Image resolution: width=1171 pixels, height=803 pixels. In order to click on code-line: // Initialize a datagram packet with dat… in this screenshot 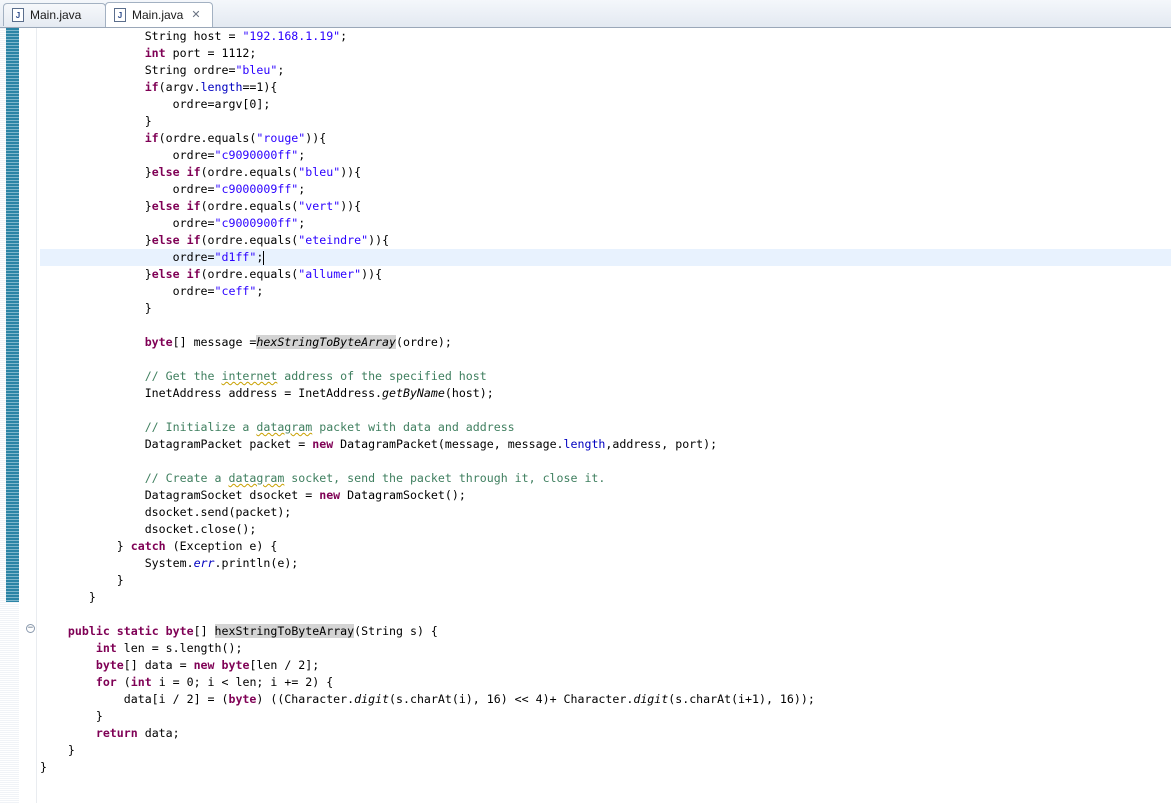, I will do `click(329, 427)`.